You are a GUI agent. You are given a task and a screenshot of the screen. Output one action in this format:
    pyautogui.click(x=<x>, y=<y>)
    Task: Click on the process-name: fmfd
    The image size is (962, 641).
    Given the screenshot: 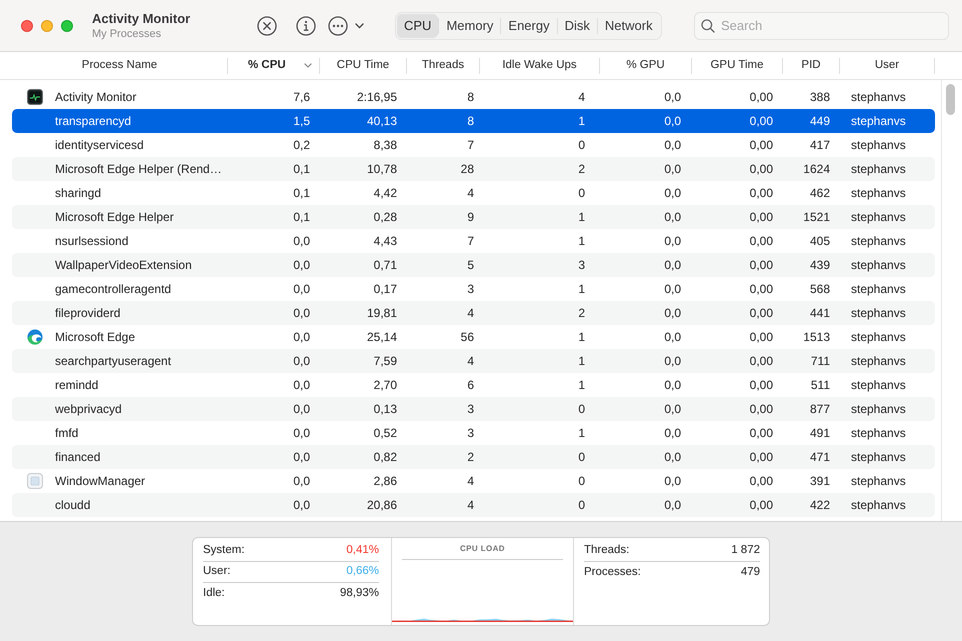 What is the action you would take?
    pyautogui.click(x=66, y=433)
    